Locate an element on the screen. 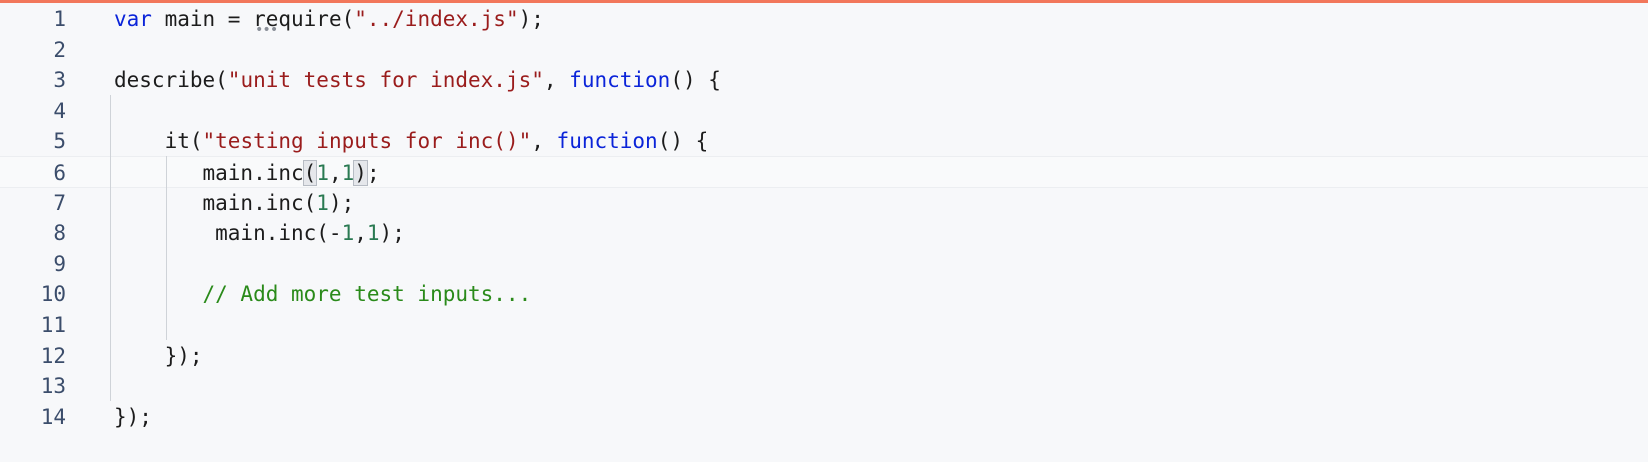  line-number: 1 is located at coordinates (59, 19).